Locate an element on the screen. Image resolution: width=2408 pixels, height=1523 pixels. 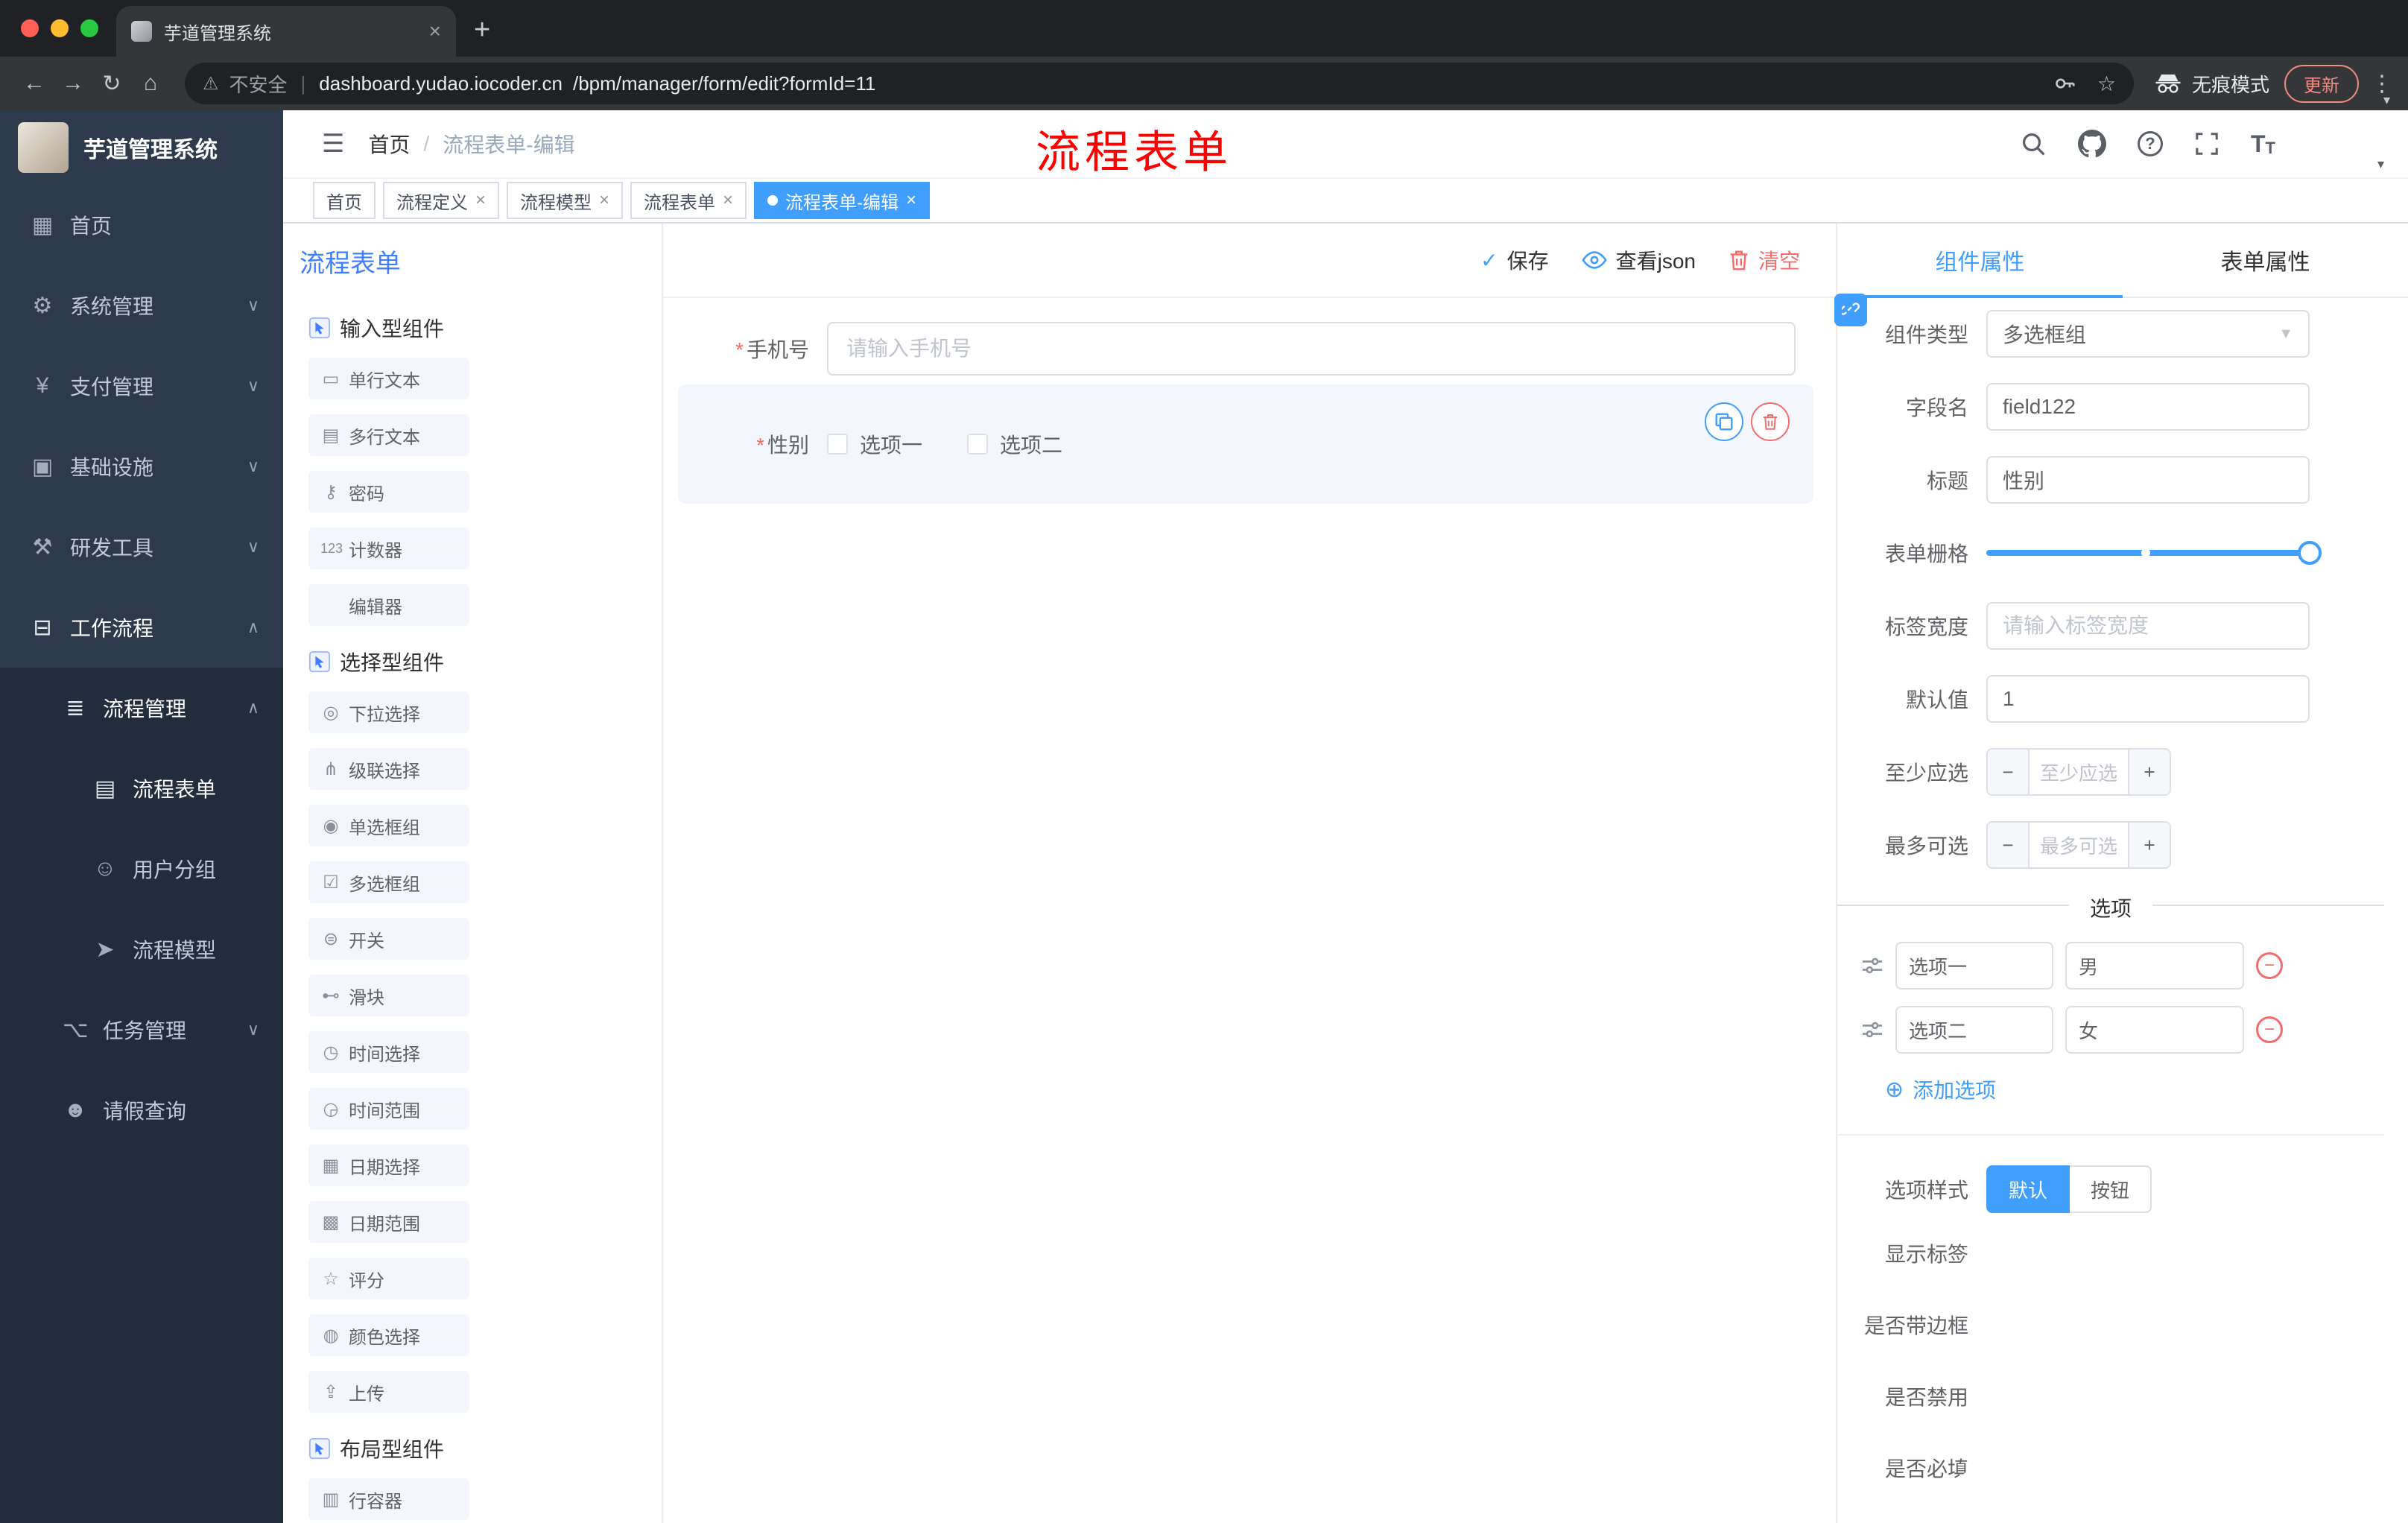
tag-process-definition: 流程定义 × is located at coordinates (441, 200).